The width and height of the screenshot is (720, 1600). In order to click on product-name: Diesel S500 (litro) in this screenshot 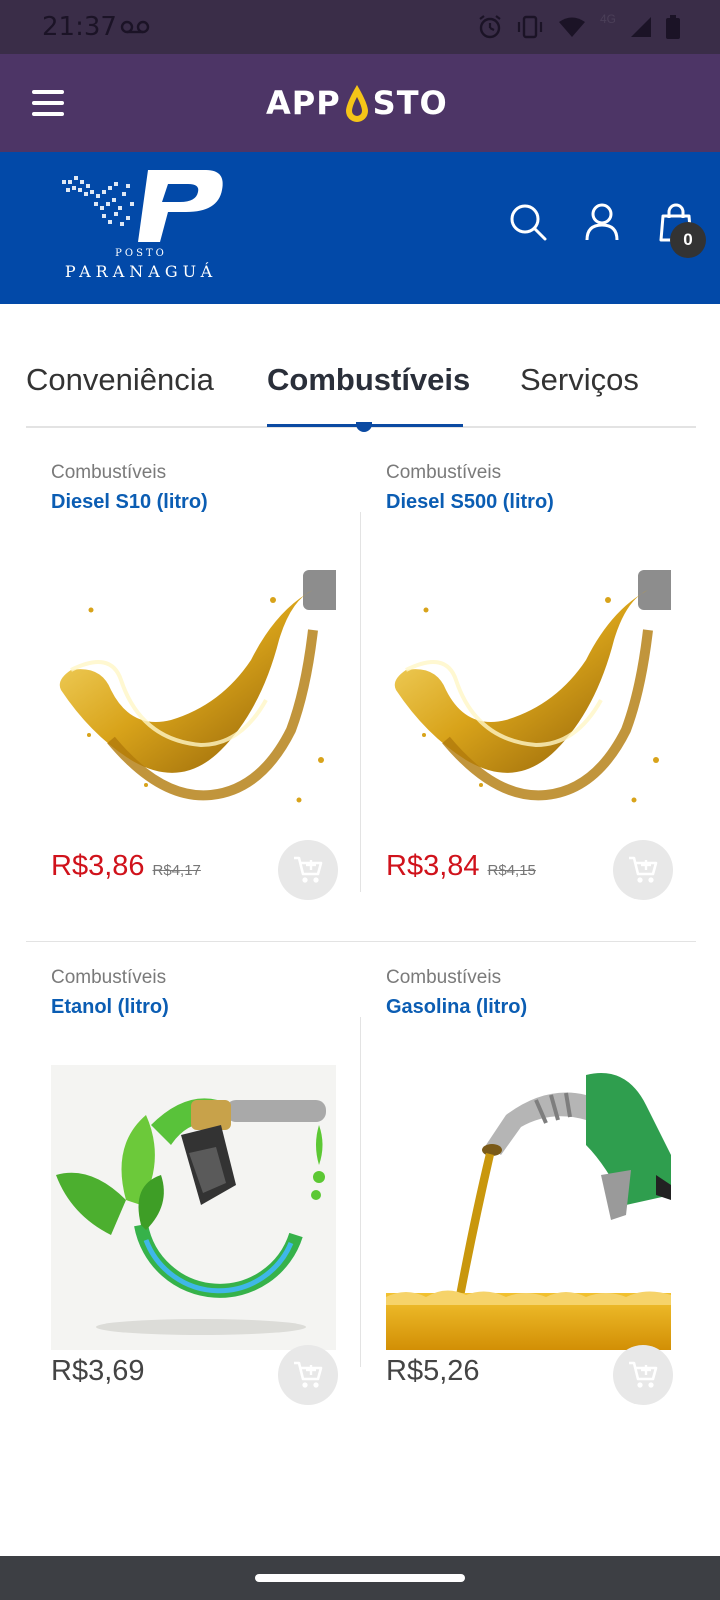, I will do `click(470, 502)`.